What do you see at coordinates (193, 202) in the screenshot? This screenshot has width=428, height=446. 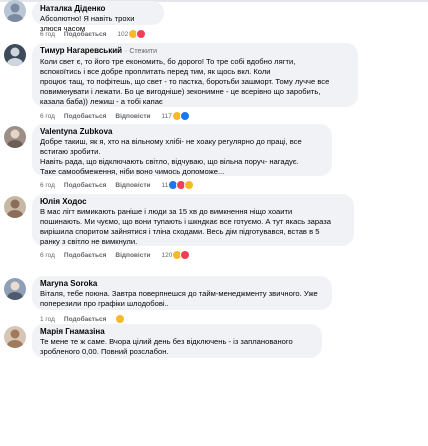 I see `comment-author: Юлія Ходос` at bounding box center [193, 202].